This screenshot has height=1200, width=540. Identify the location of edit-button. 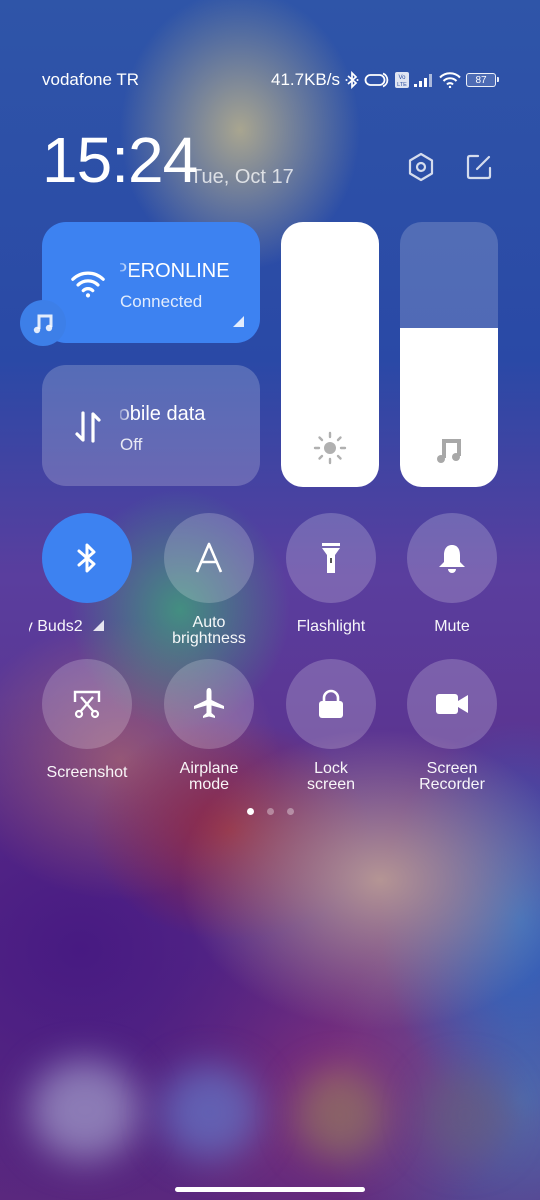
(479, 167).